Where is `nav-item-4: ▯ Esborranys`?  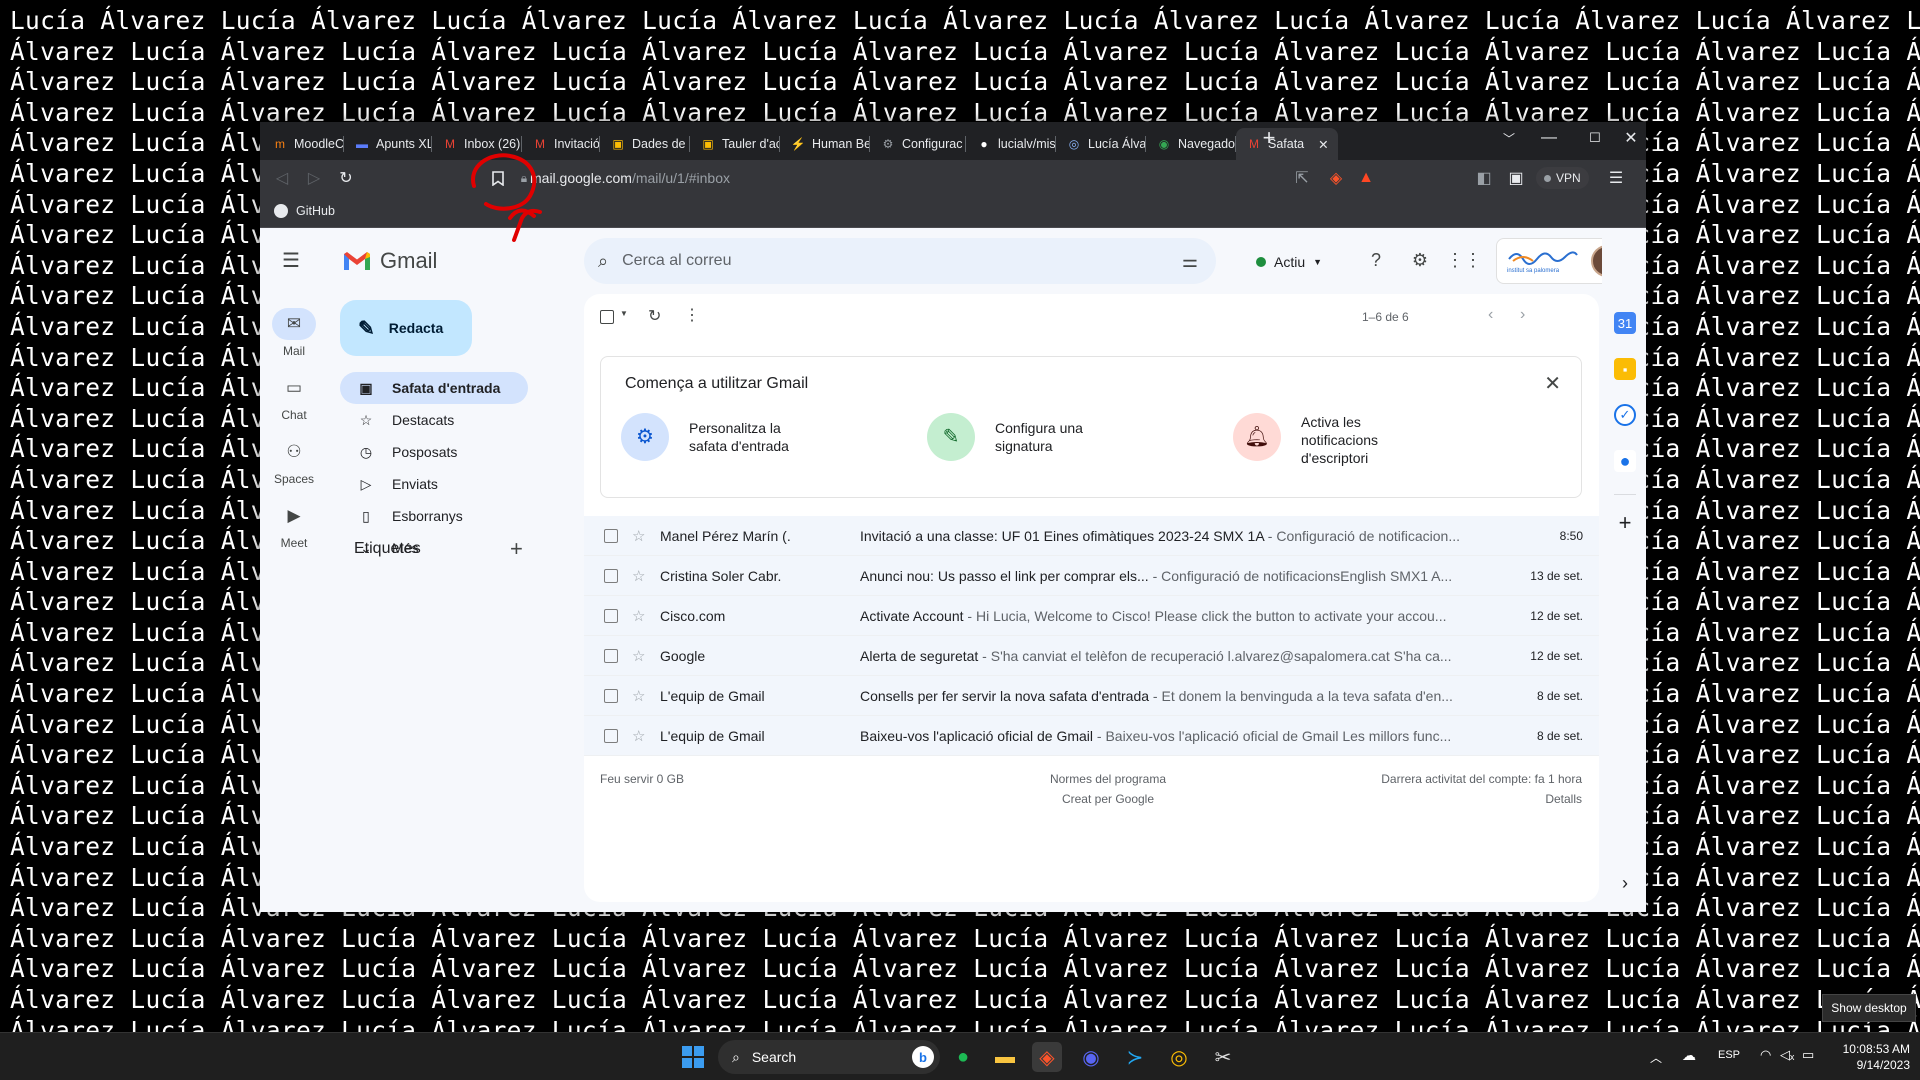
nav-item-4: ▯ Esborranys is located at coordinates (434, 516).